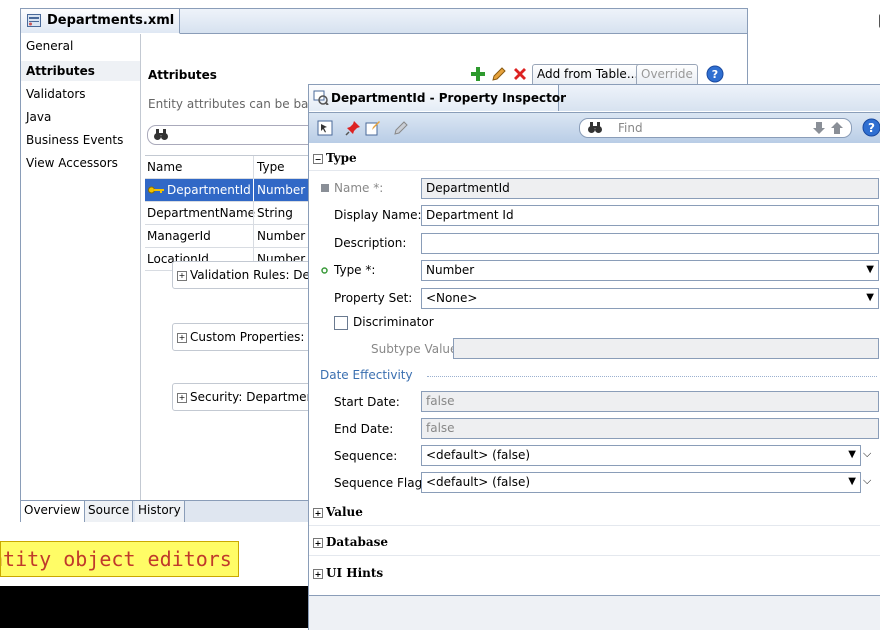 The image size is (880, 630). What do you see at coordinates (74, 140) in the screenshot?
I see `nav-item-business-events: Business Events` at bounding box center [74, 140].